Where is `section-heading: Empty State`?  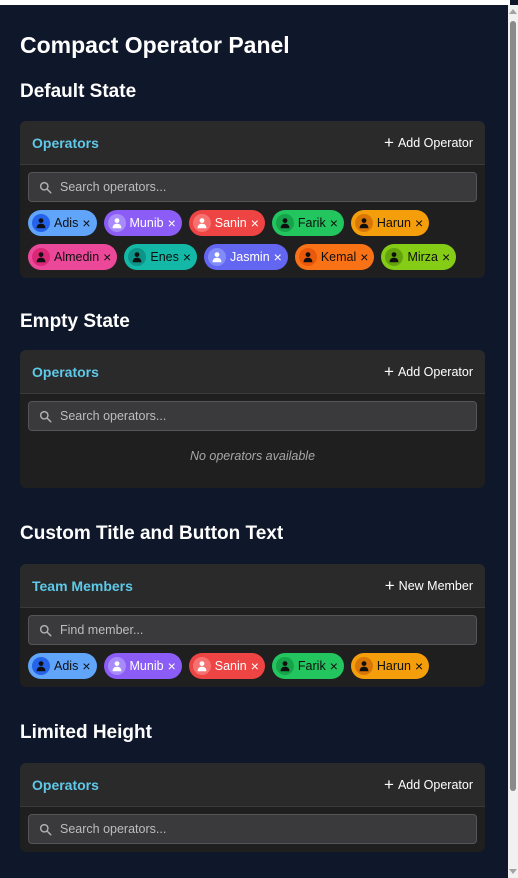
section-heading: Empty State is located at coordinates (75, 321).